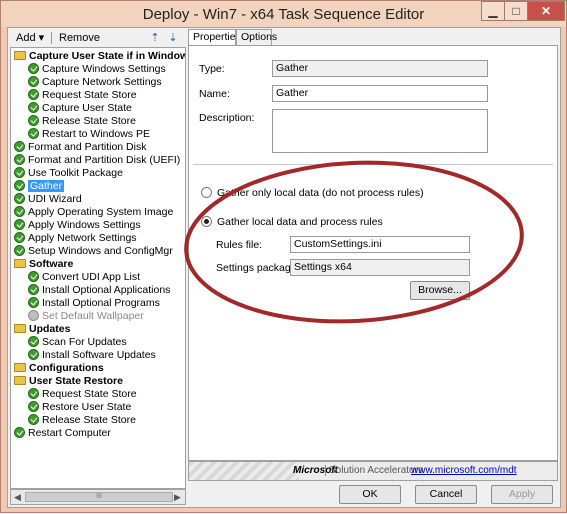 This screenshot has width=567, height=514. I want to click on tree-step: Format and Partition Disk (UEFI), so click(97, 160).